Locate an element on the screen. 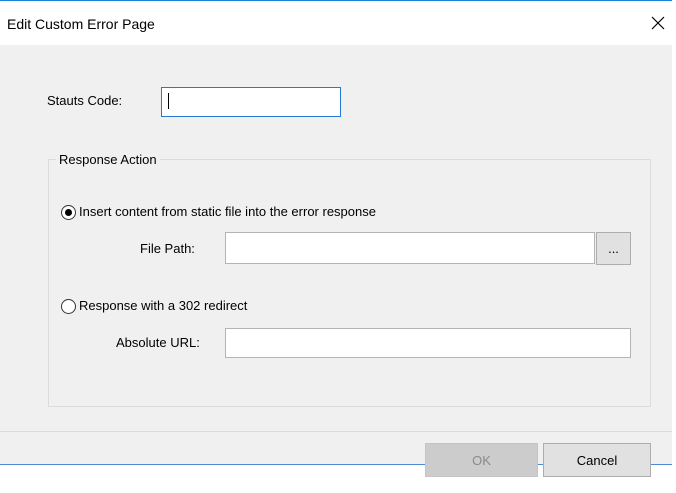 The height and width of the screenshot is (493, 676). title-bar: Edit Custom Error Page is located at coordinates (336, 23).